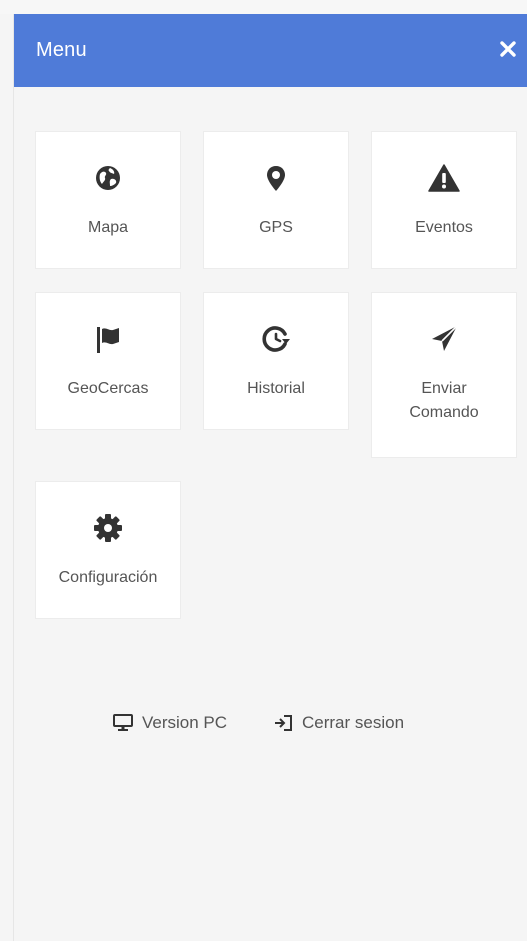  Describe the element at coordinates (108, 528) in the screenshot. I see `gear-icon` at that location.